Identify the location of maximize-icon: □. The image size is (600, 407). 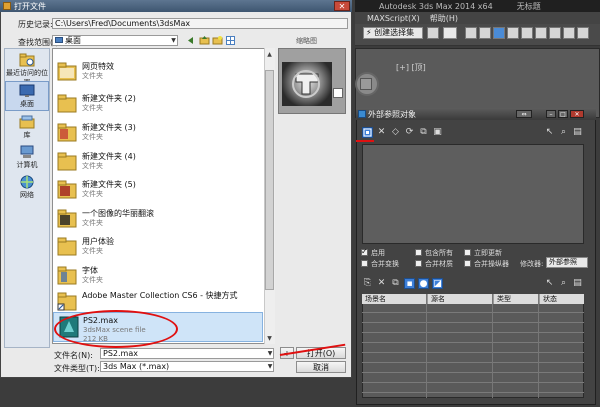
(563, 114).